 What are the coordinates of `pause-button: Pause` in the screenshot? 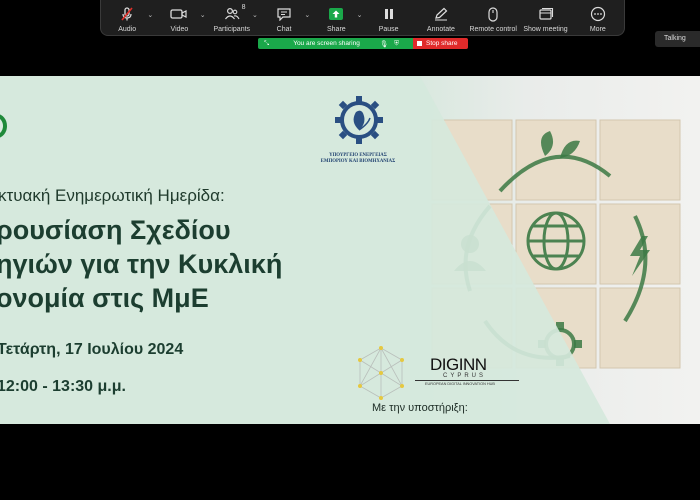 It's located at (388, 19).